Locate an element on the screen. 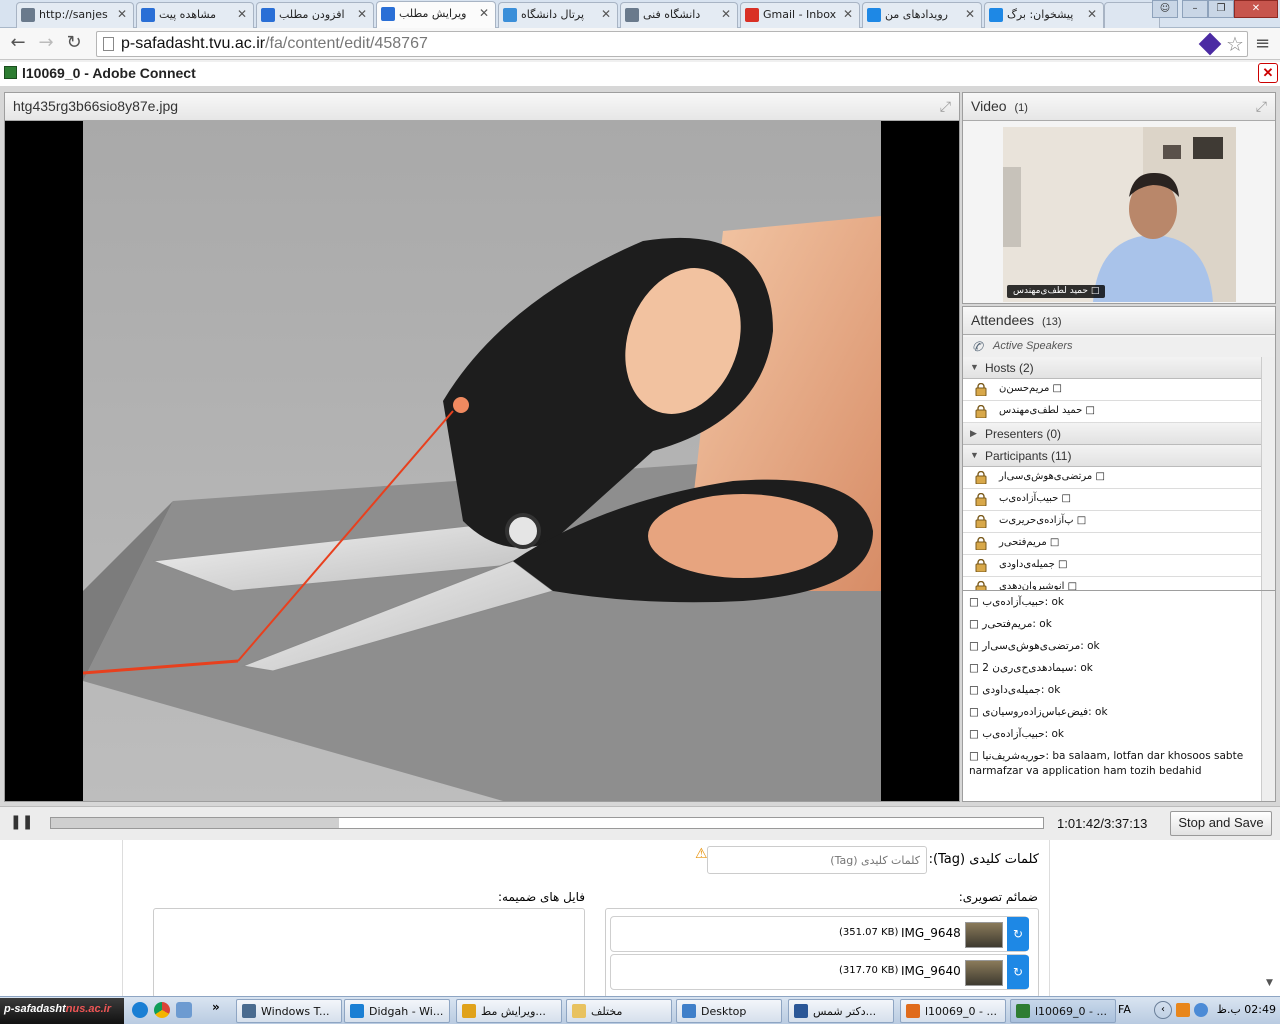 This screenshot has width=1280, height=1024. tab-label: مشاهده پیت is located at coordinates (188, 14).